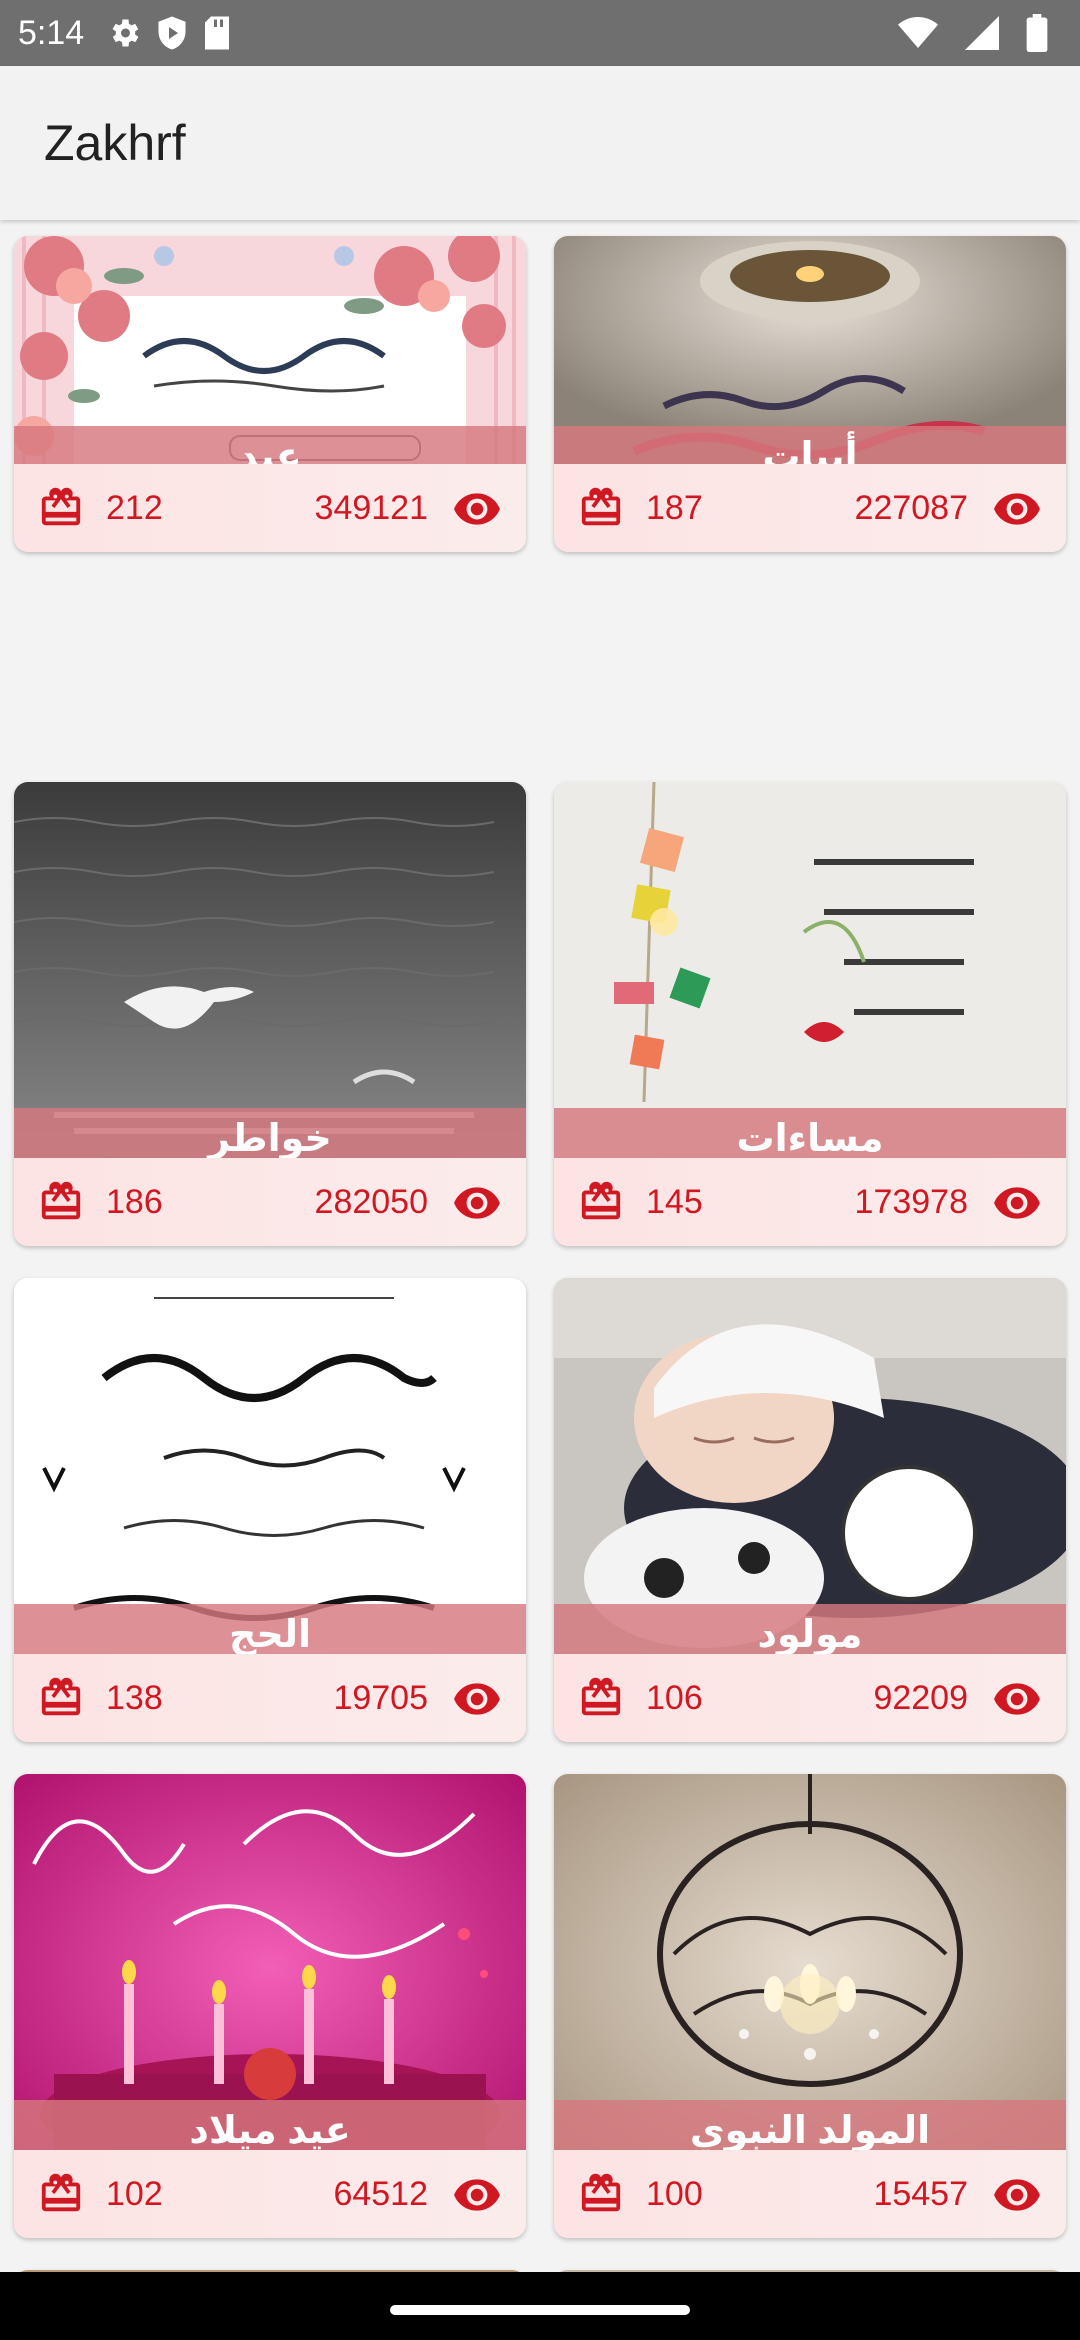 The image size is (1080, 2340). Describe the element at coordinates (674, 507) in the screenshot. I see `like-count: 187` at that location.